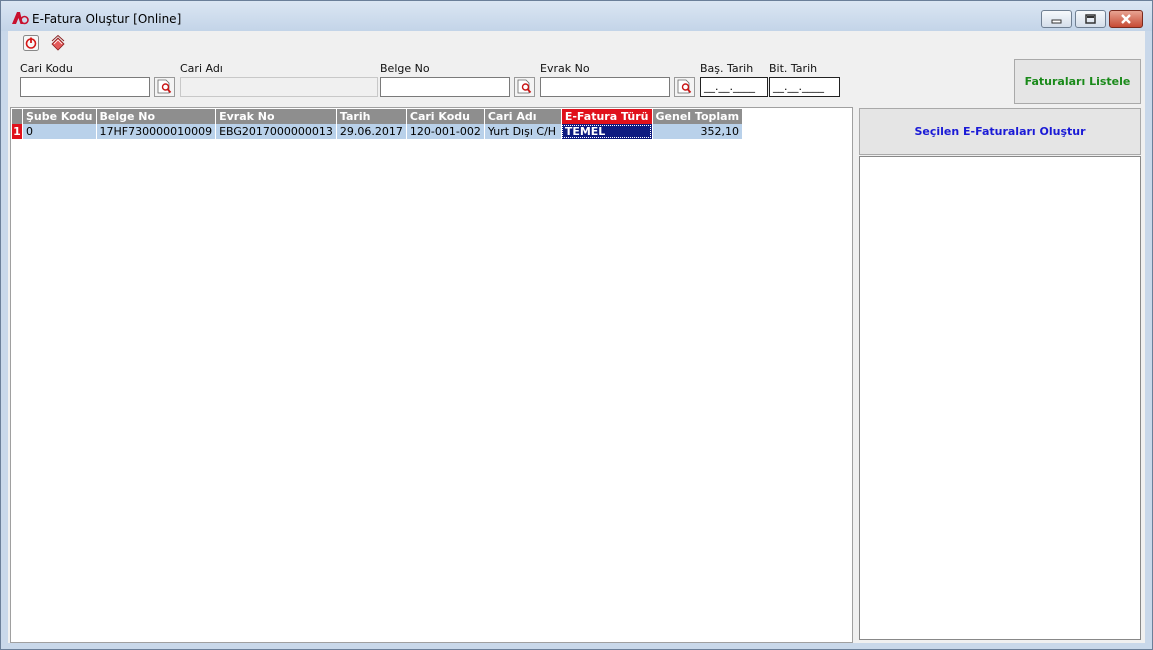  Describe the element at coordinates (59, 116) in the screenshot. I see `col-sube-kodu: Şube Kodu` at that location.